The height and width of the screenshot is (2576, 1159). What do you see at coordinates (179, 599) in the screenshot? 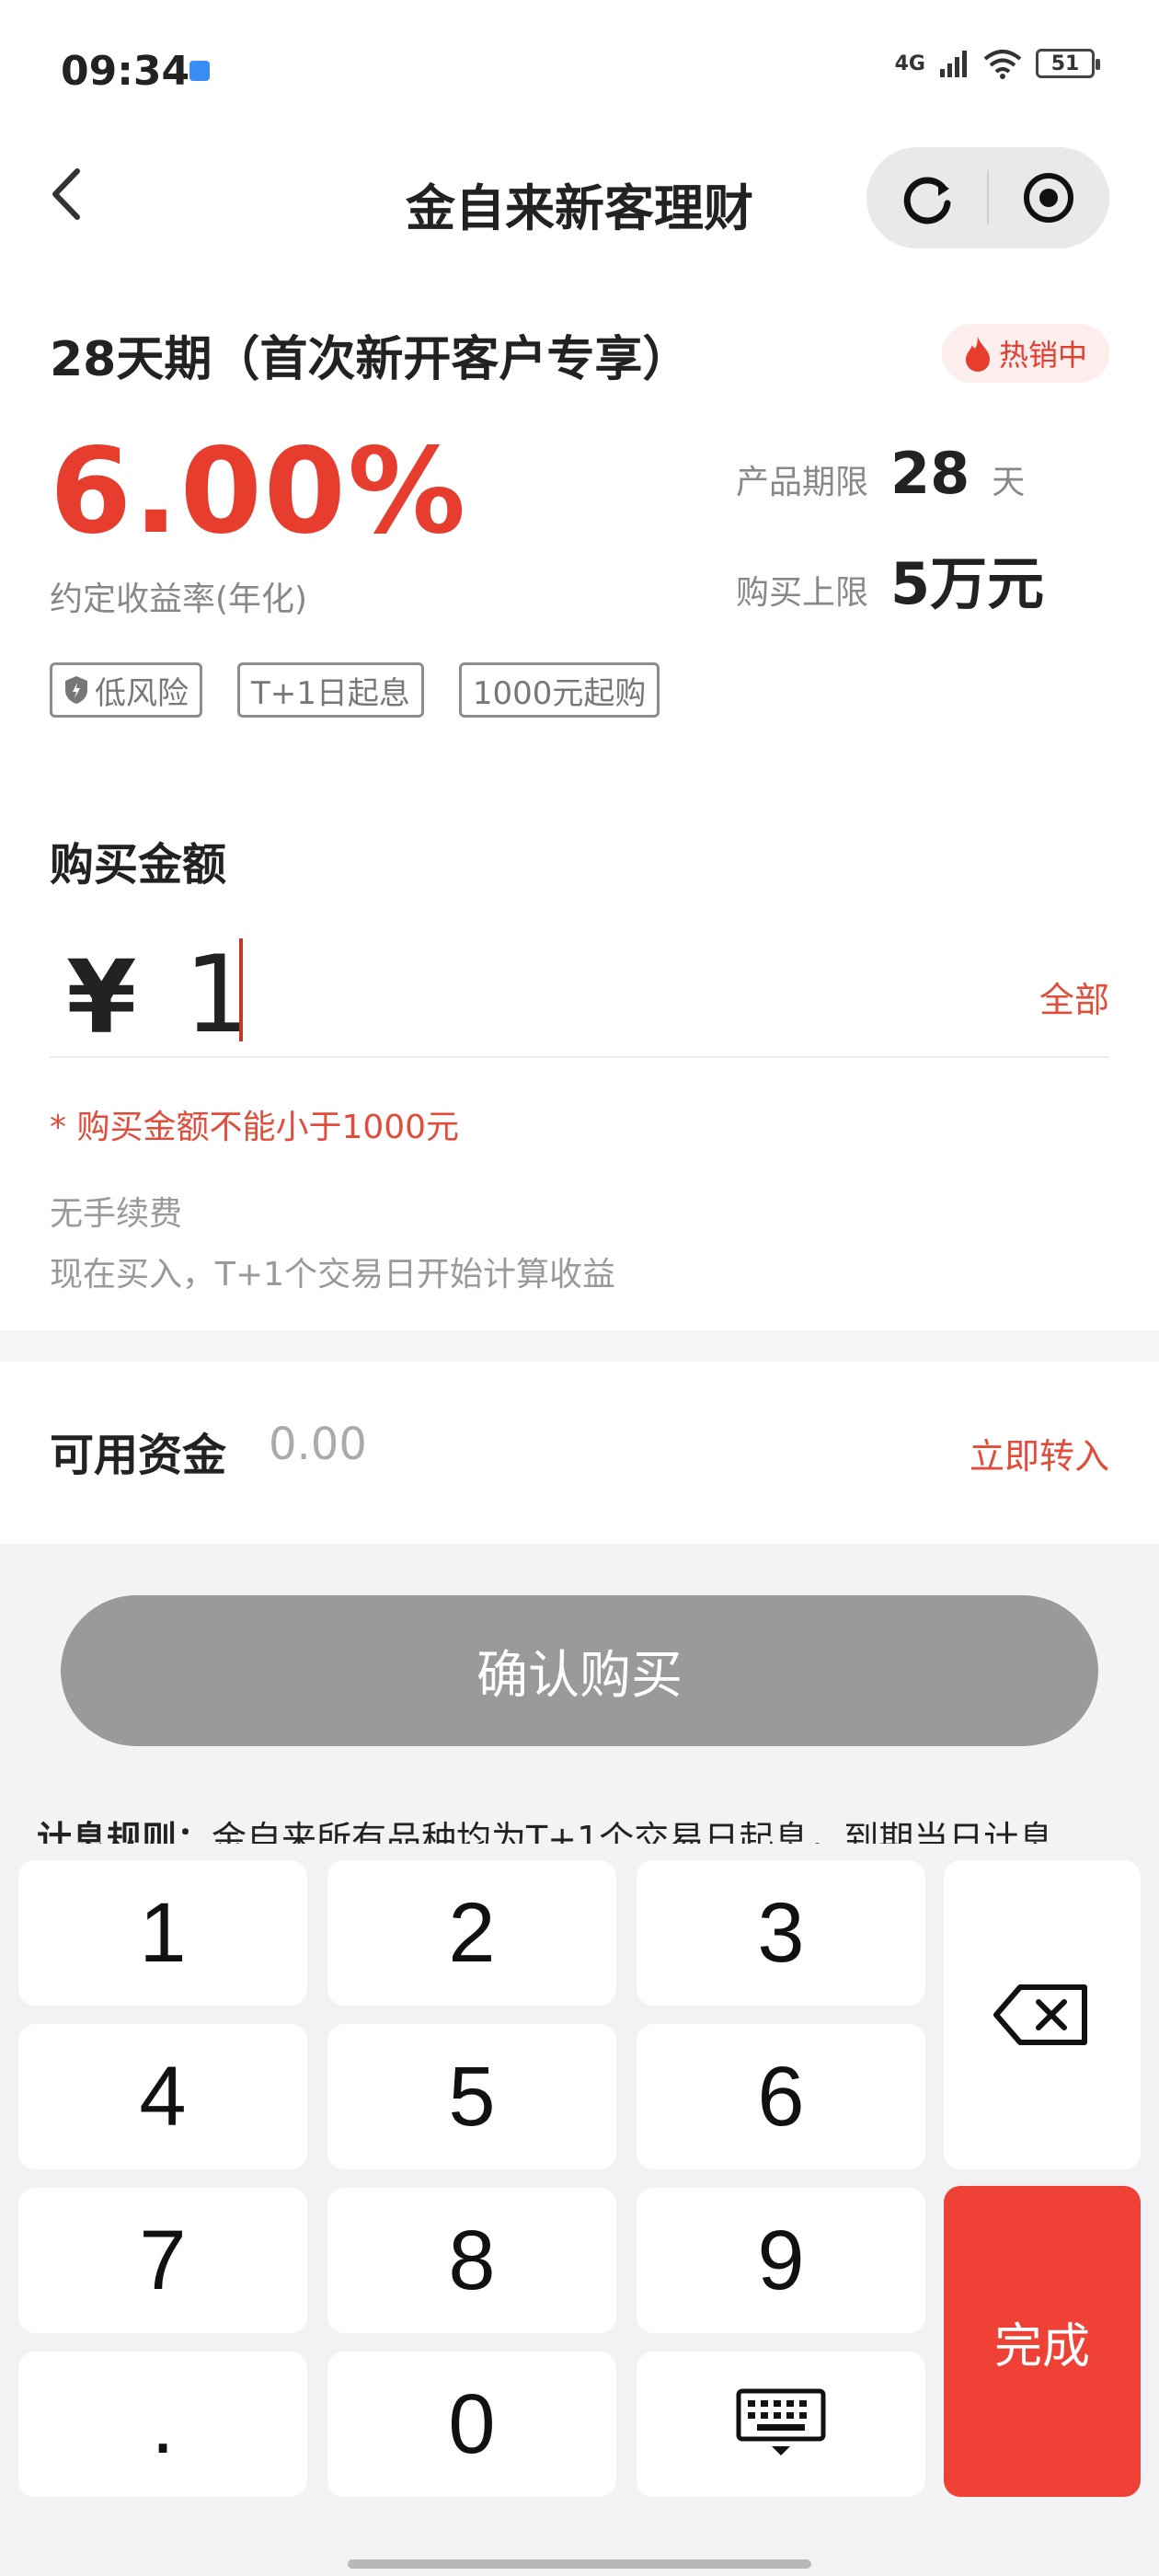
I see `rate-label: 约定收益率(年化)` at bounding box center [179, 599].